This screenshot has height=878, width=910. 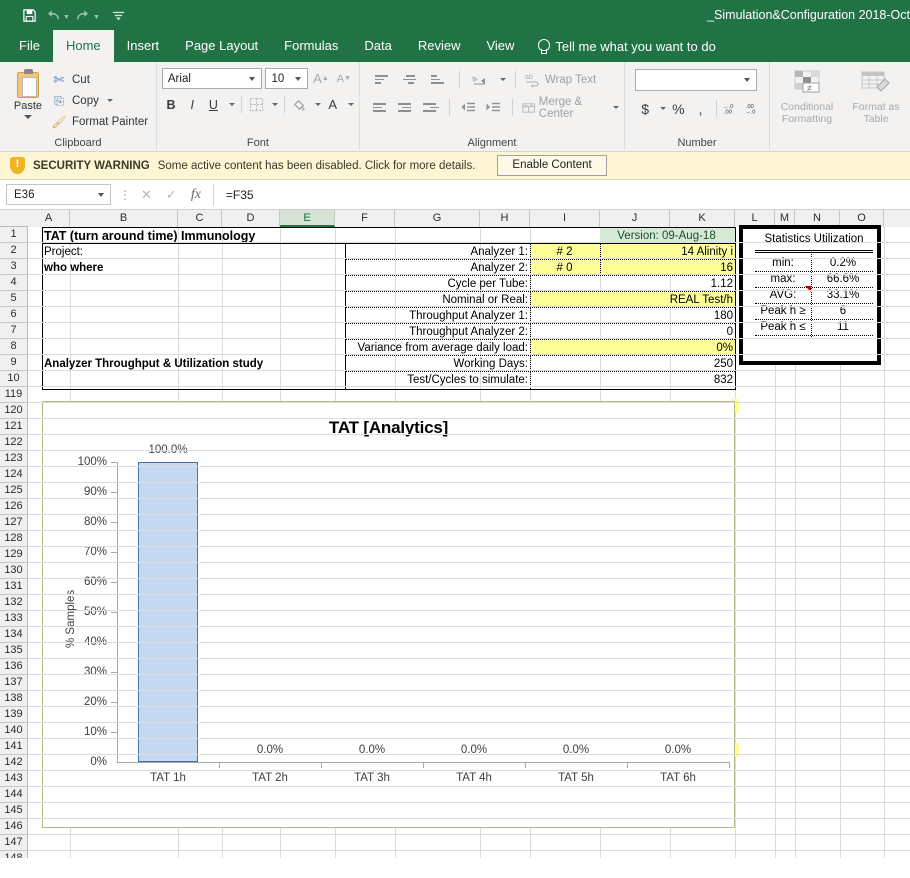 What do you see at coordinates (14, 443) in the screenshot?
I see `row-header-122: 122` at bounding box center [14, 443].